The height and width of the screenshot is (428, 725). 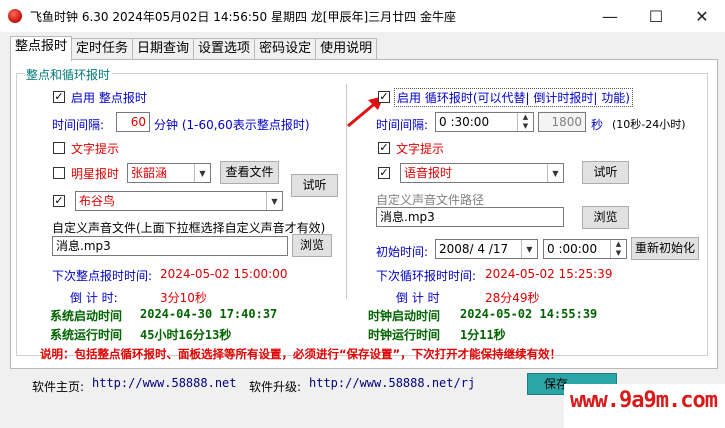 What do you see at coordinates (149, 173) in the screenshot?
I see `star-select-value: 张韶涵` at bounding box center [149, 173].